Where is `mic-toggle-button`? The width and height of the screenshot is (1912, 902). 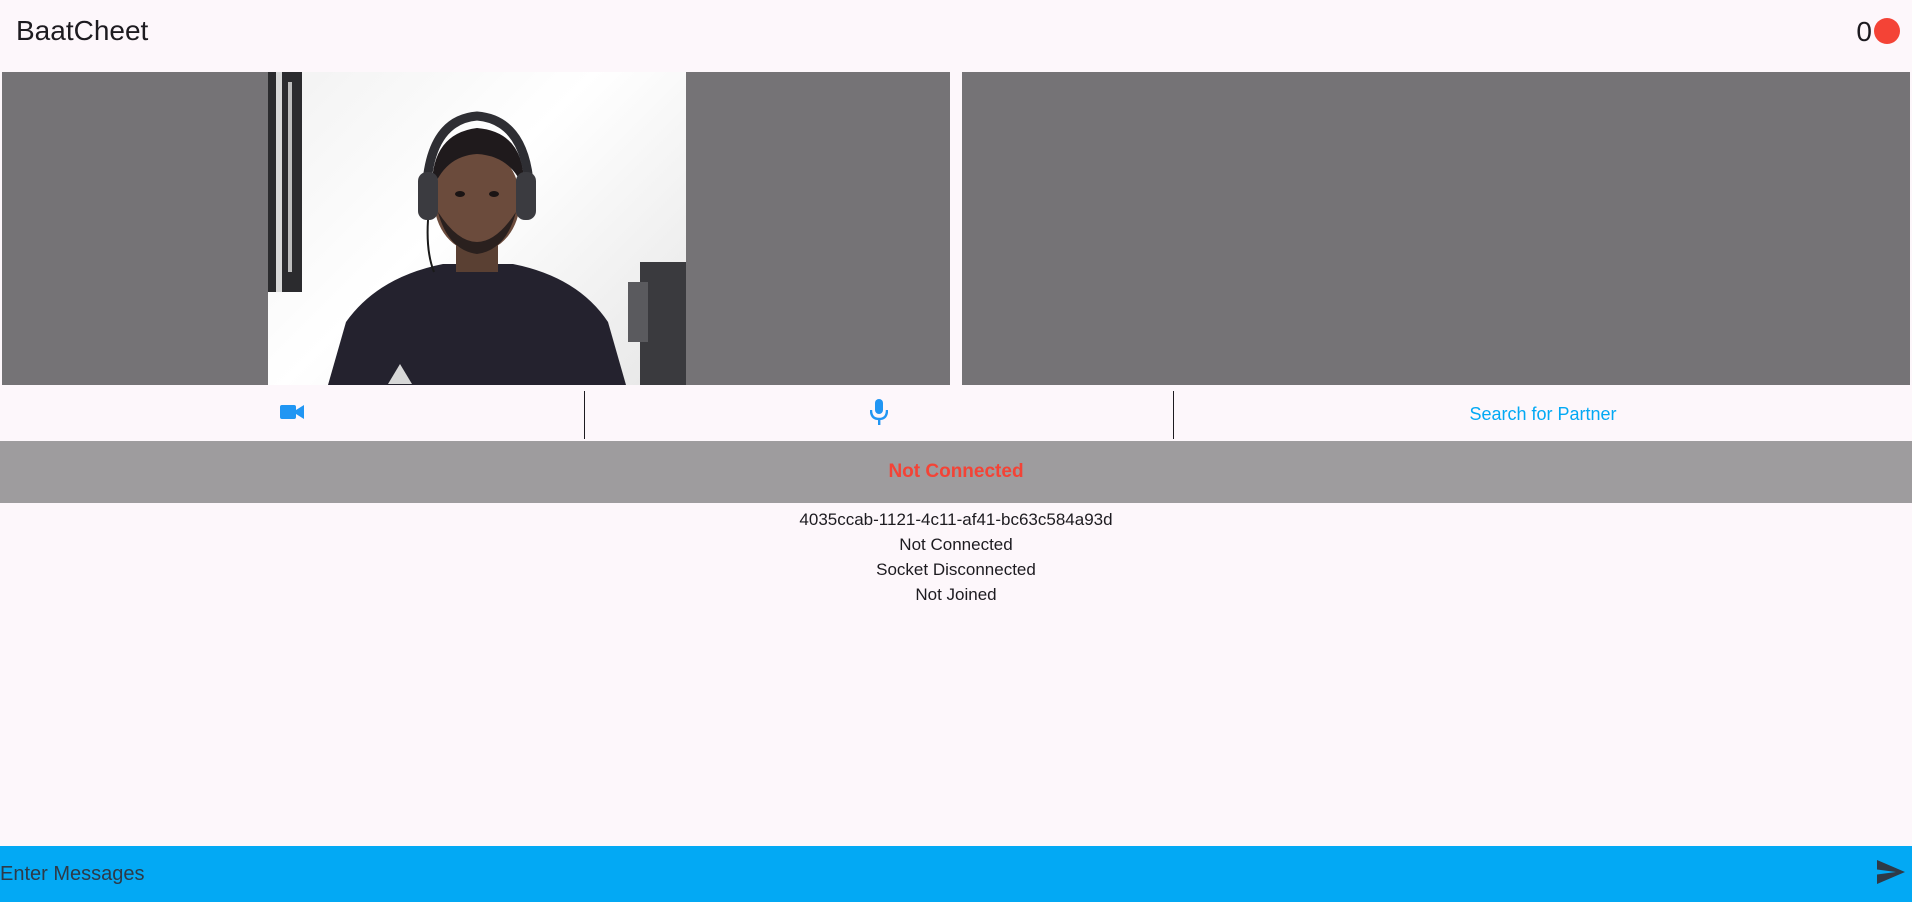 mic-toggle-button is located at coordinates (879, 414).